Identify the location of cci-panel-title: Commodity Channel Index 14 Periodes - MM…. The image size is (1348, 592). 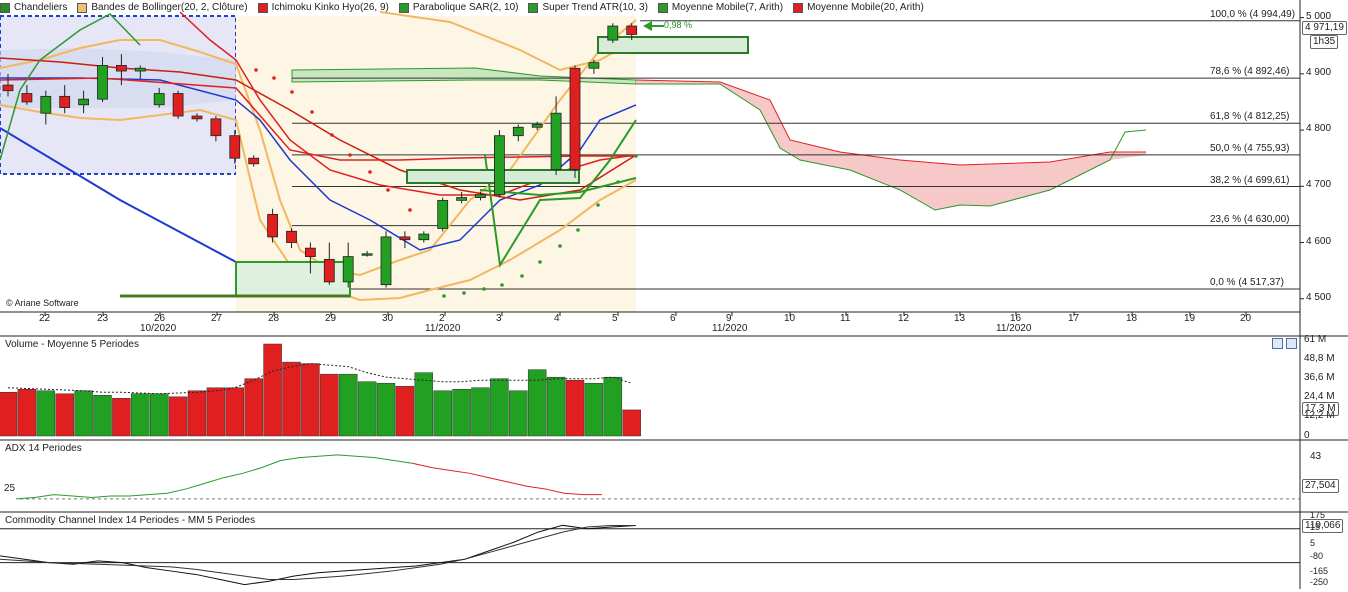
(130, 520).